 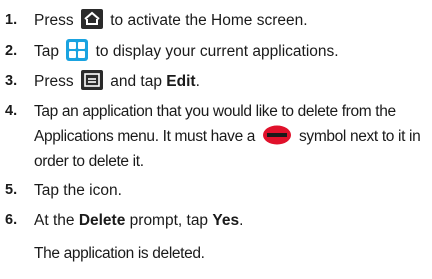 I want to click on remove-symbol-icon, so click(x=277, y=135).